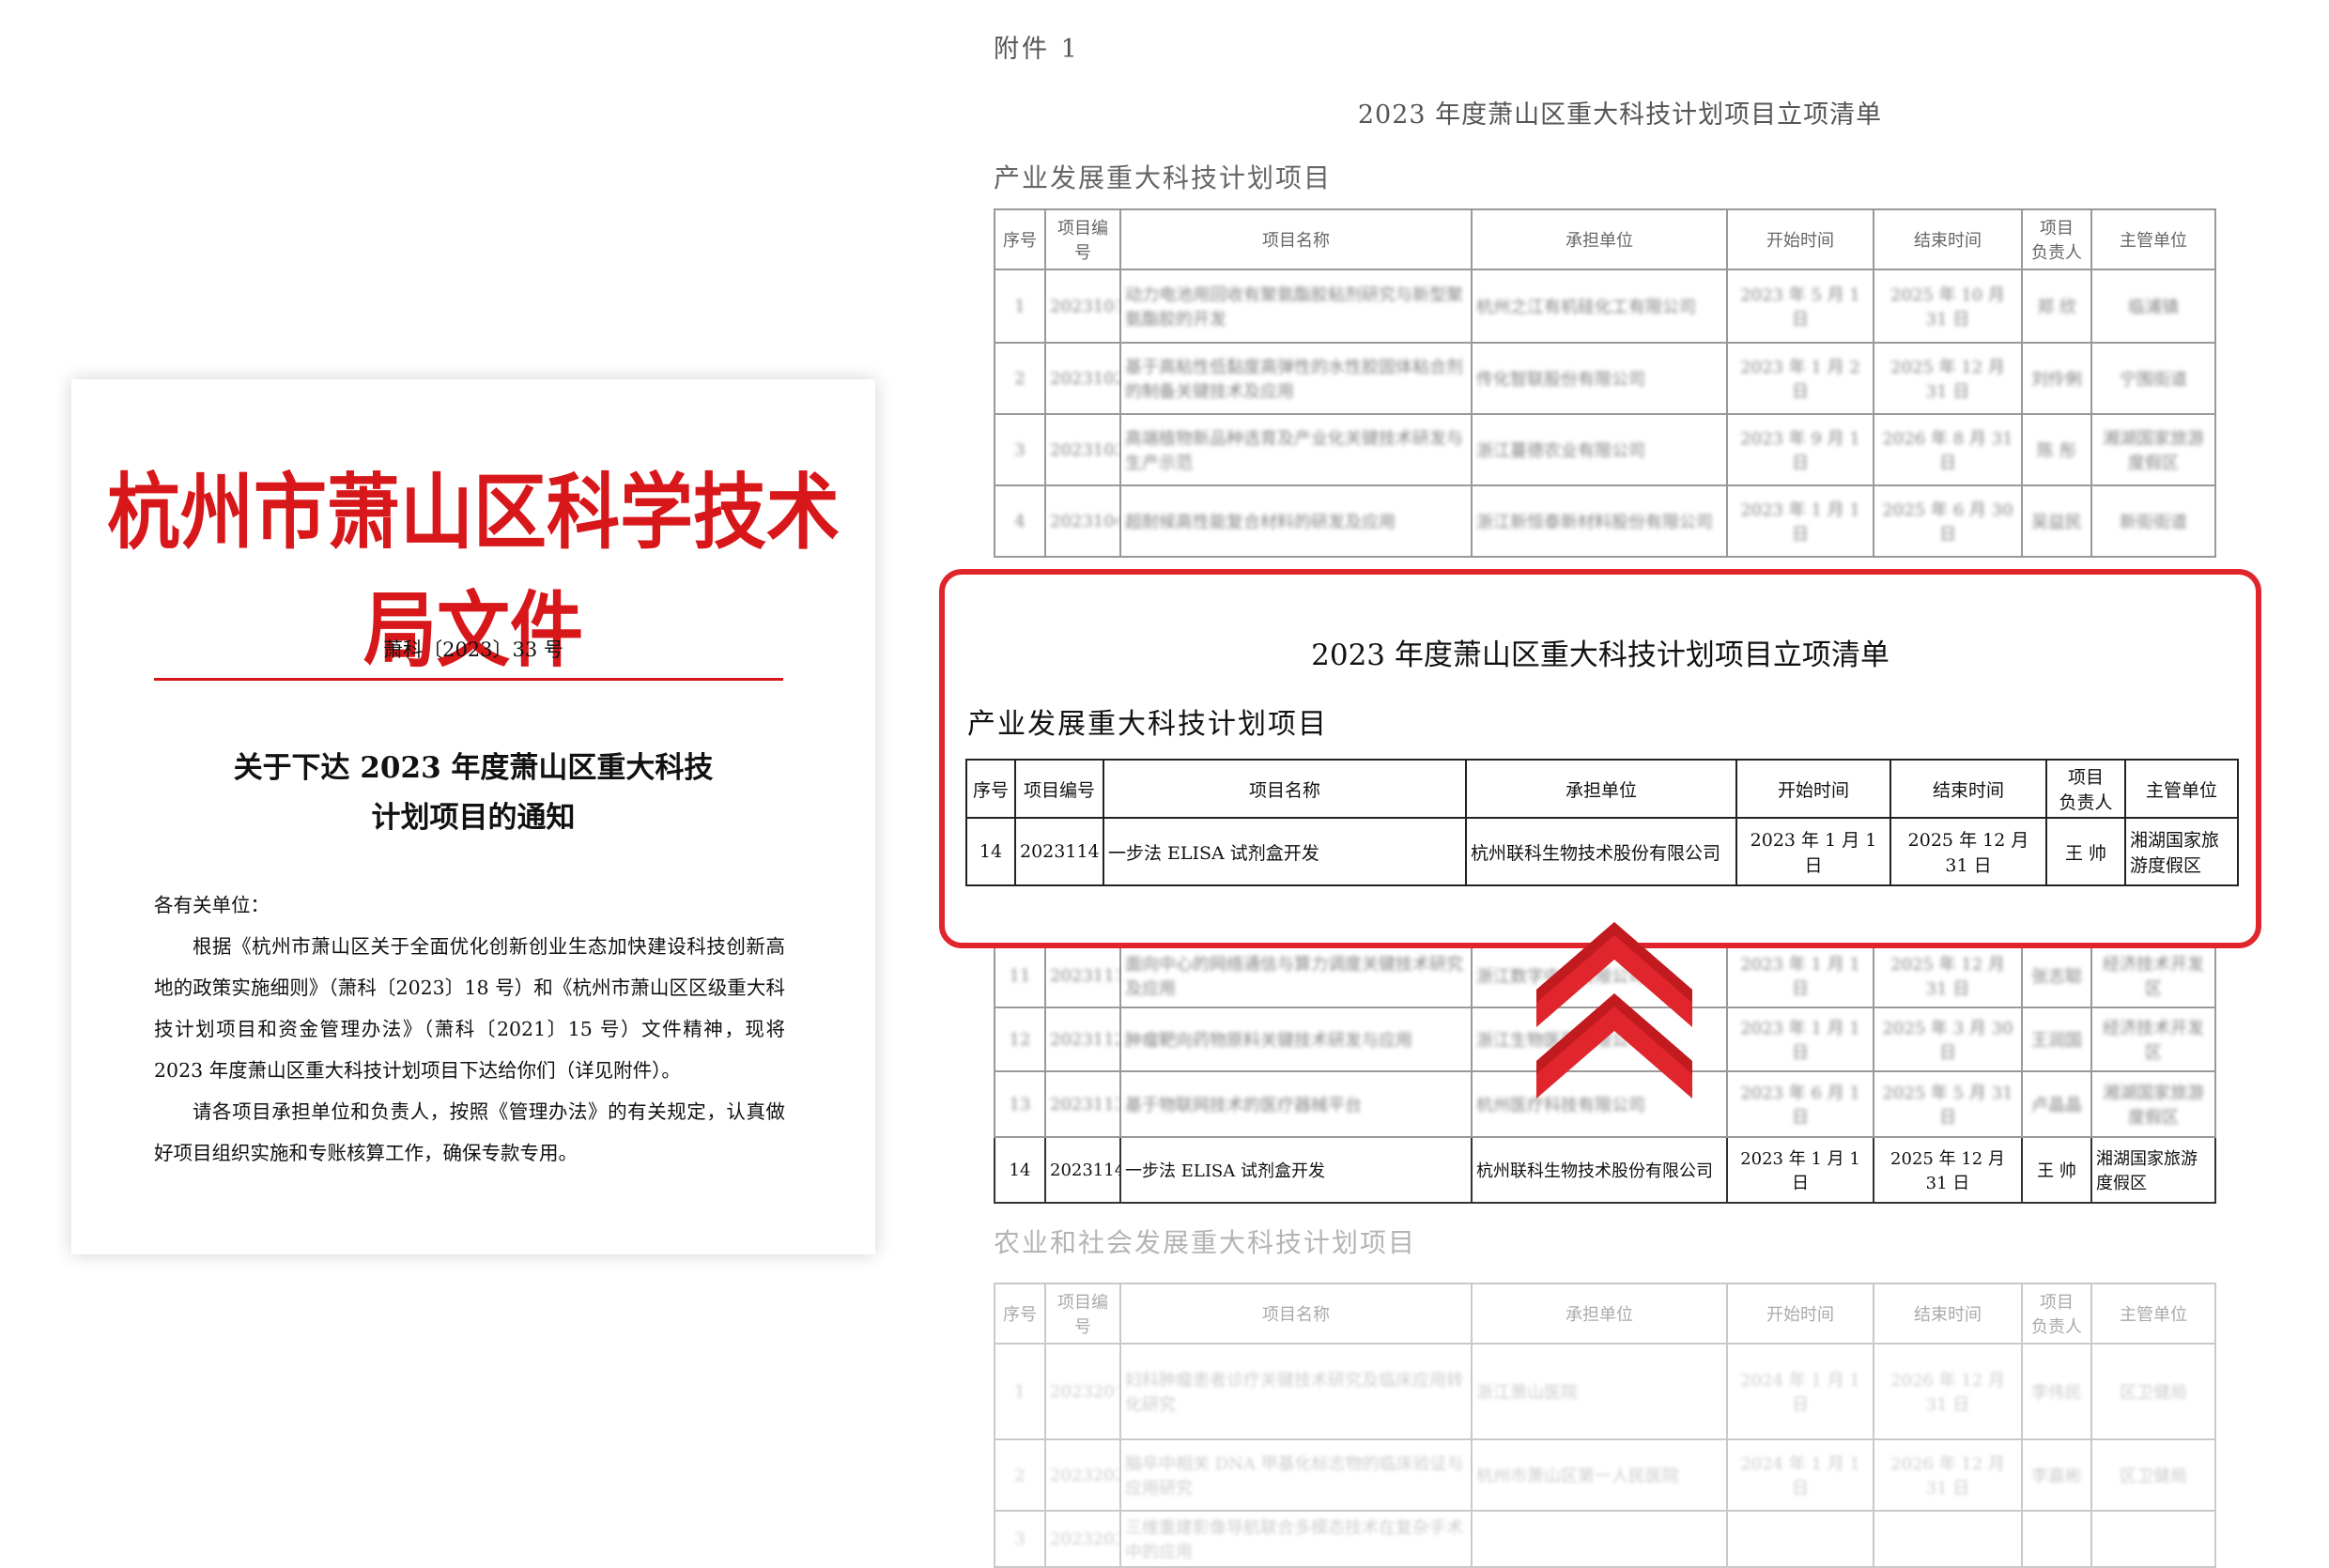  What do you see at coordinates (1296, 1104) in the screenshot?
I see `table-cell: 基于物联网技术的医疗器械平台` at bounding box center [1296, 1104].